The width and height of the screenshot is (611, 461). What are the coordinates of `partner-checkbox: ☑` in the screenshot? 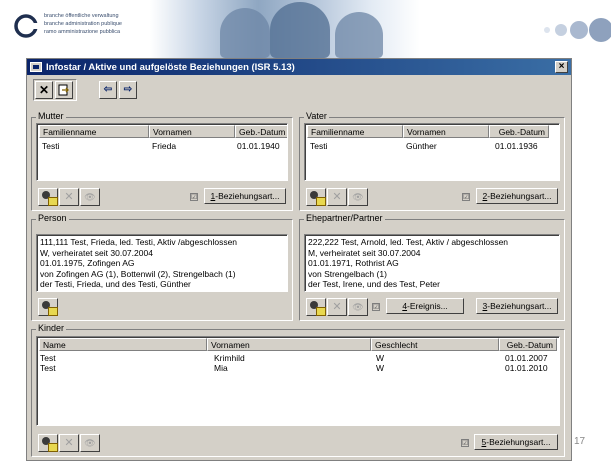 It's located at (376, 307).